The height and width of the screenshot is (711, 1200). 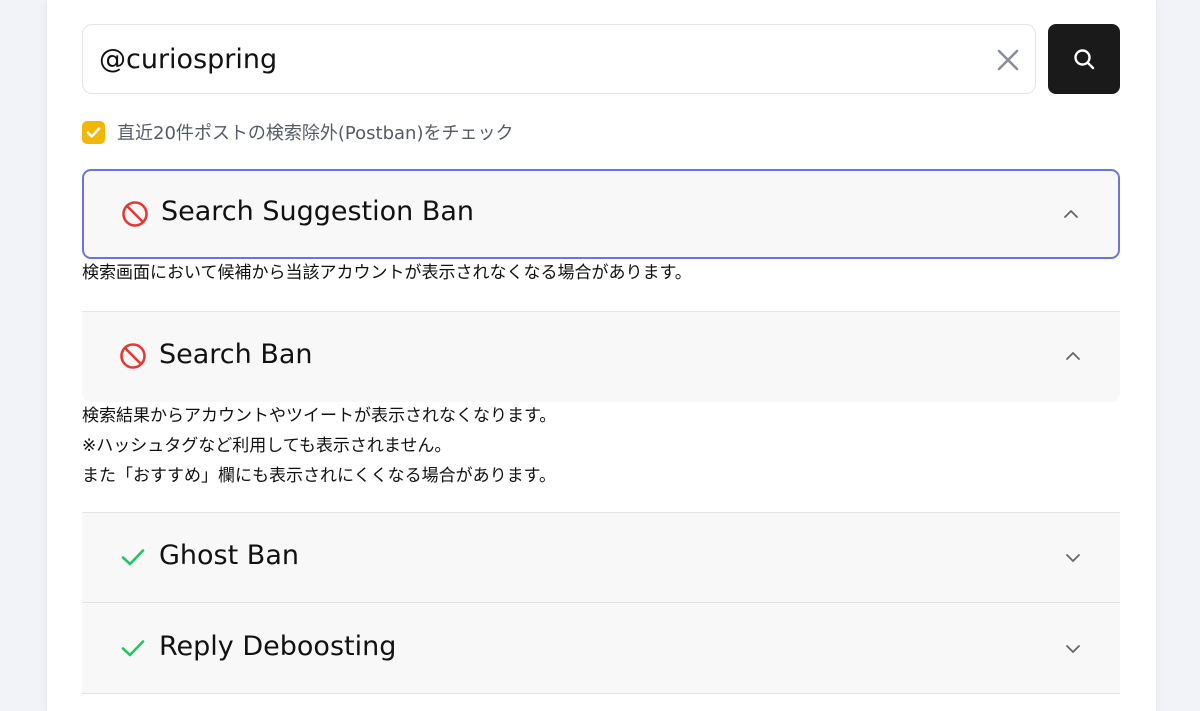 I want to click on close-icon, so click(x=1008, y=60).